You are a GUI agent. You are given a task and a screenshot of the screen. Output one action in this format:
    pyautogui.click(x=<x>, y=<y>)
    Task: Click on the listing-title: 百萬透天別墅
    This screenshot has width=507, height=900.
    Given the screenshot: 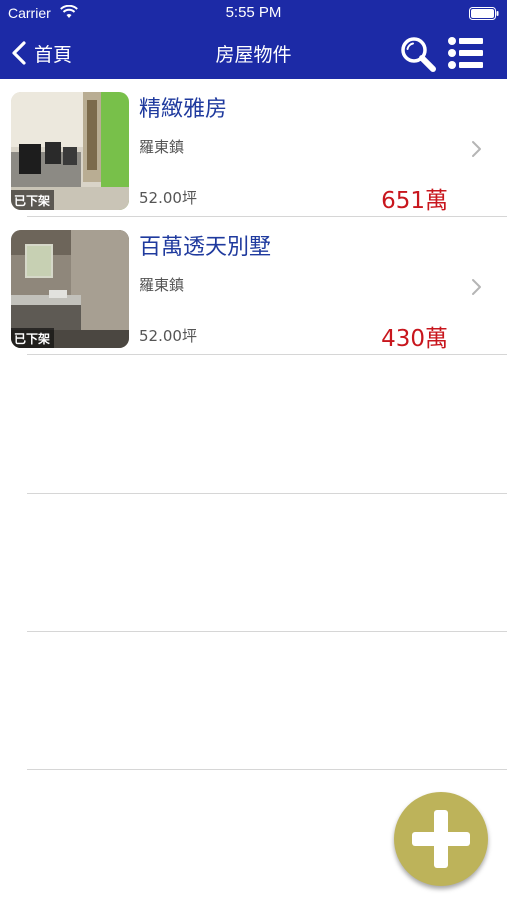 What is the action you would take?
    pyautogui.click(x=205, y=247)
    